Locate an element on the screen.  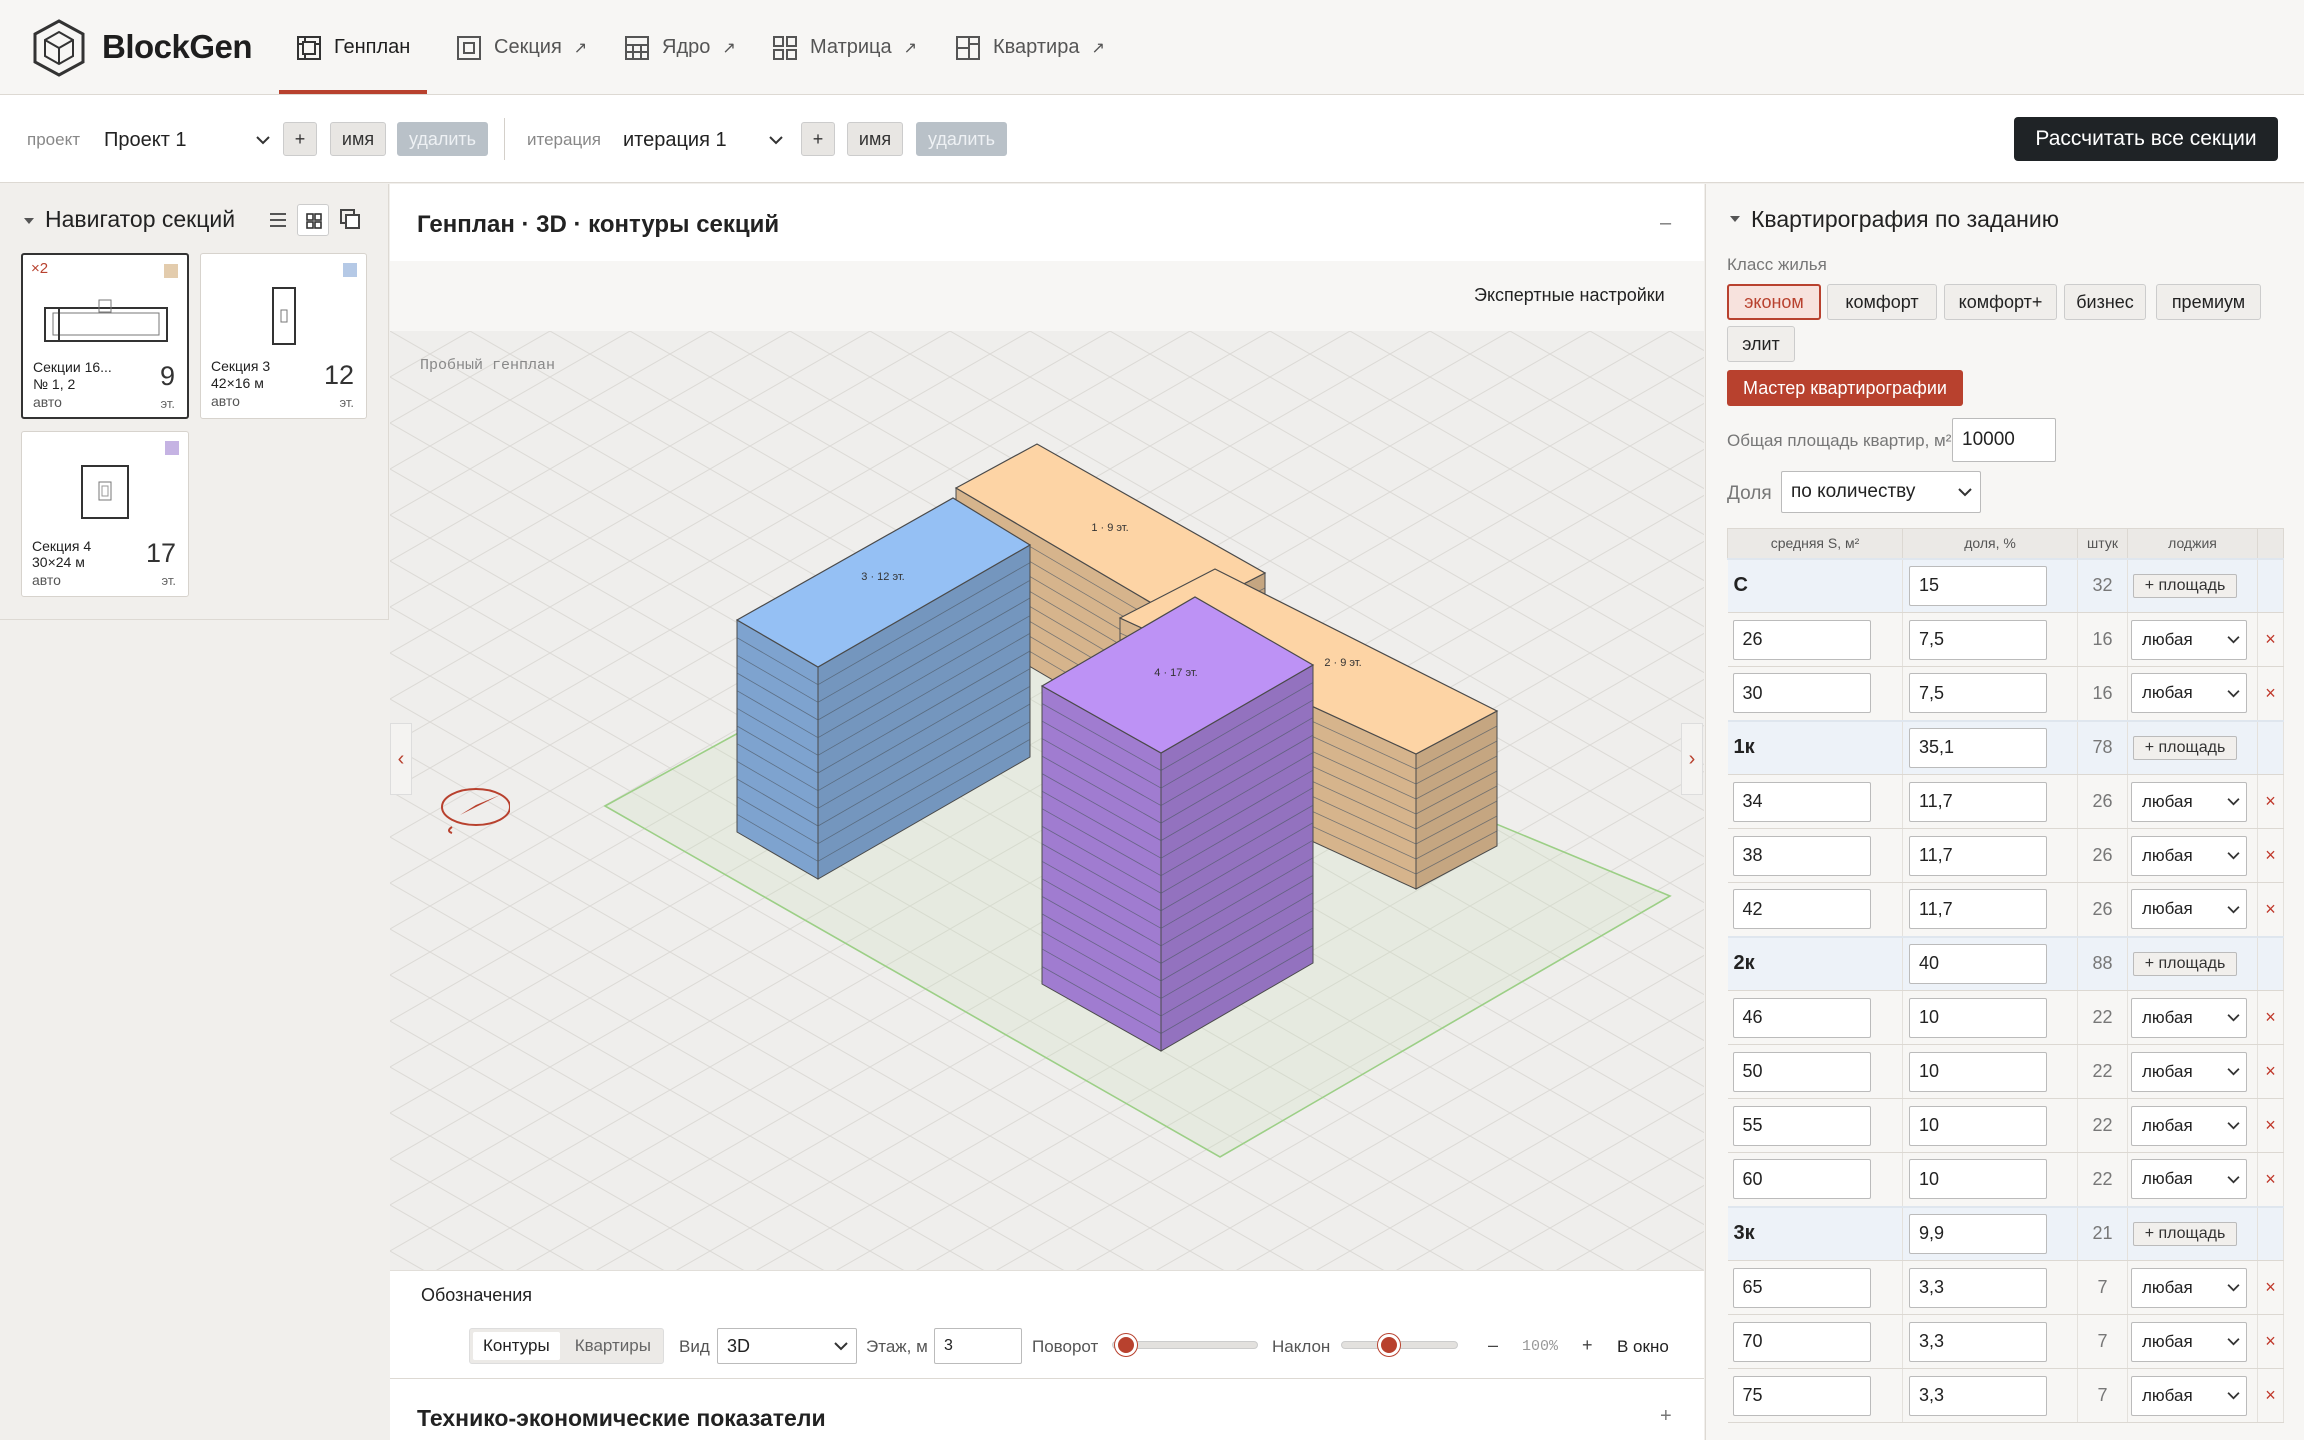
class-business: бизнес is located at coordinates (2105, 302).